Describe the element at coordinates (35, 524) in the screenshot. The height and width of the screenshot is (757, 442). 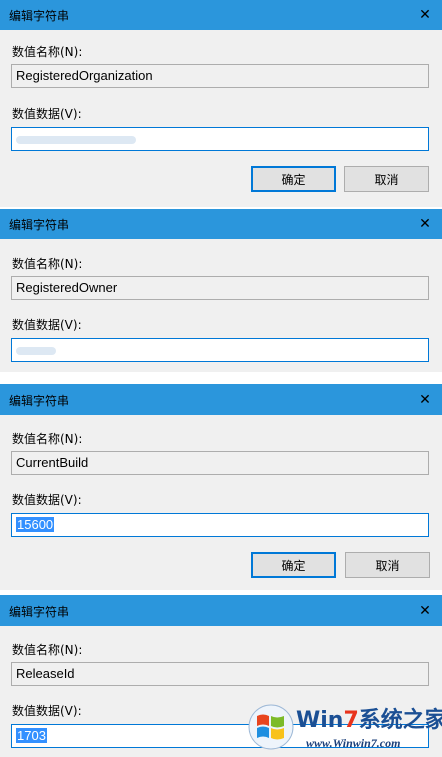
I see `value-data-selected-text: 15600` at that location.